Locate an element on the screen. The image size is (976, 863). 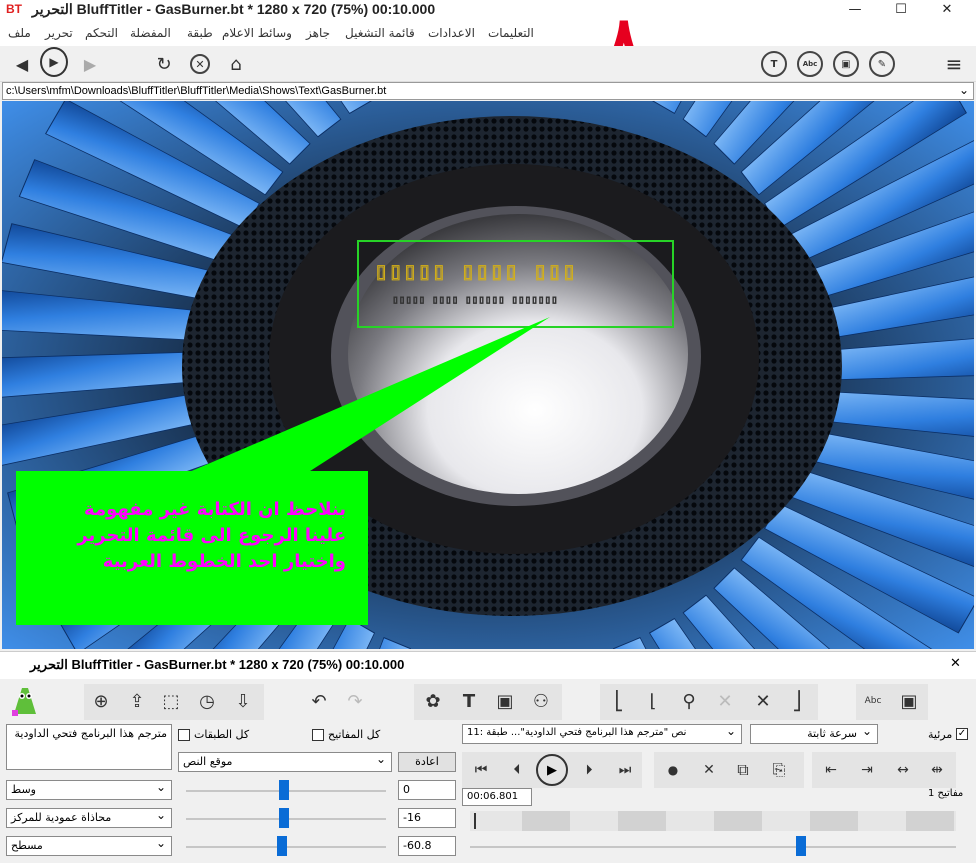
slider-x-thumb is located at coordinates (284, 790).